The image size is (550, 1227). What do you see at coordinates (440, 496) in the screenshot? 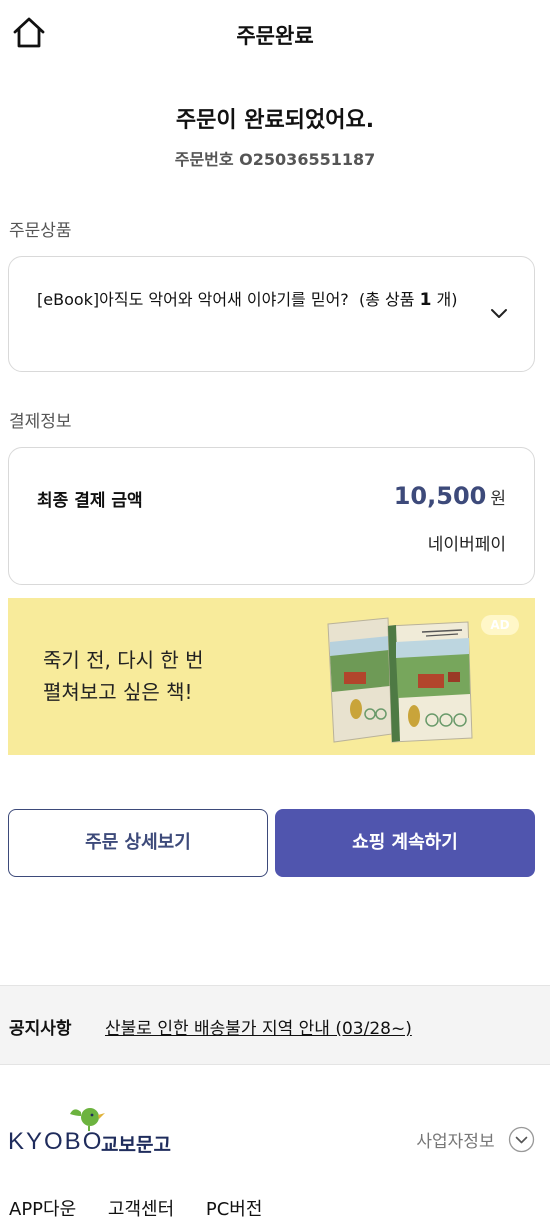
I see `amount-value: 10,500` at bounding box center [440, 496].